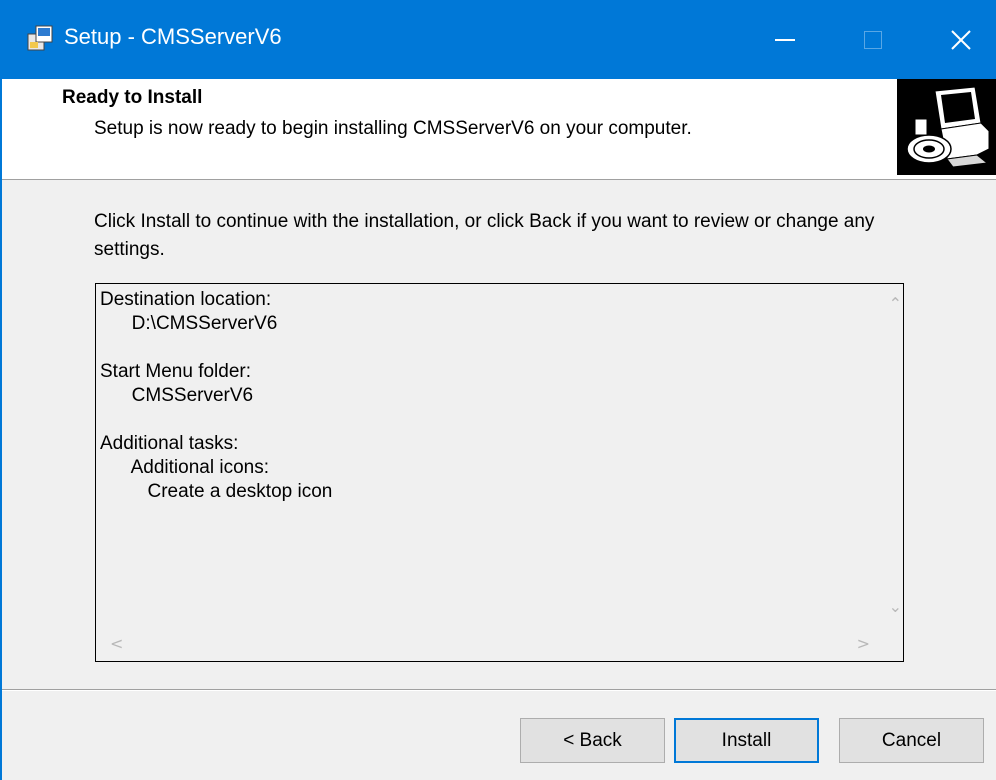  What do you see at coordinates (189, 323) in the screenshot?
I see `summary-line: D:\CMSServerV6` at bounding box center [189, 323].